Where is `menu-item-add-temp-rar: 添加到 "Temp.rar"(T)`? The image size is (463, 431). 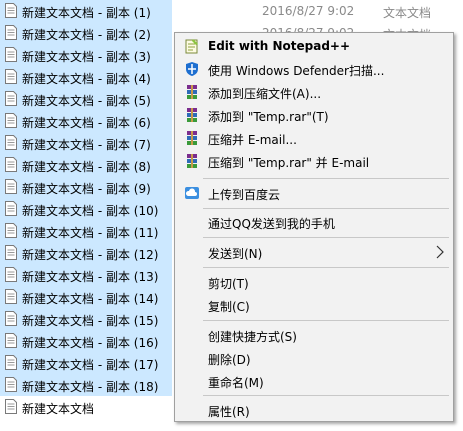 menu-item-add-temp-rar: 添加到 "Temp.rar"(T) is located at coordinates (314, 115).